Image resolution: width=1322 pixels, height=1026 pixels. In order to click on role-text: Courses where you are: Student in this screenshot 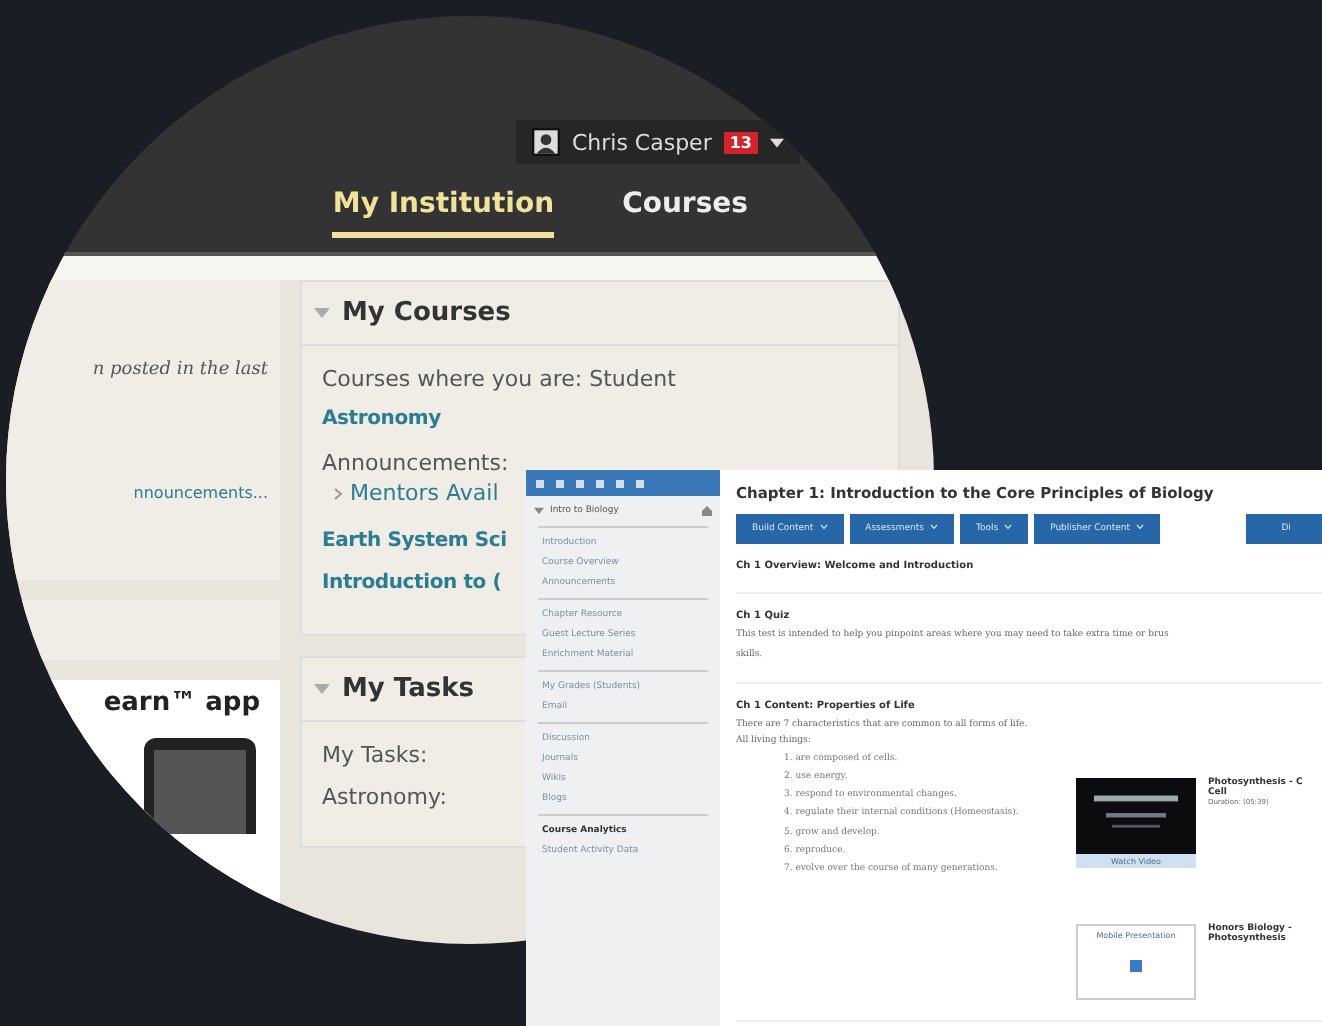, I will do `click(499, 379)`.